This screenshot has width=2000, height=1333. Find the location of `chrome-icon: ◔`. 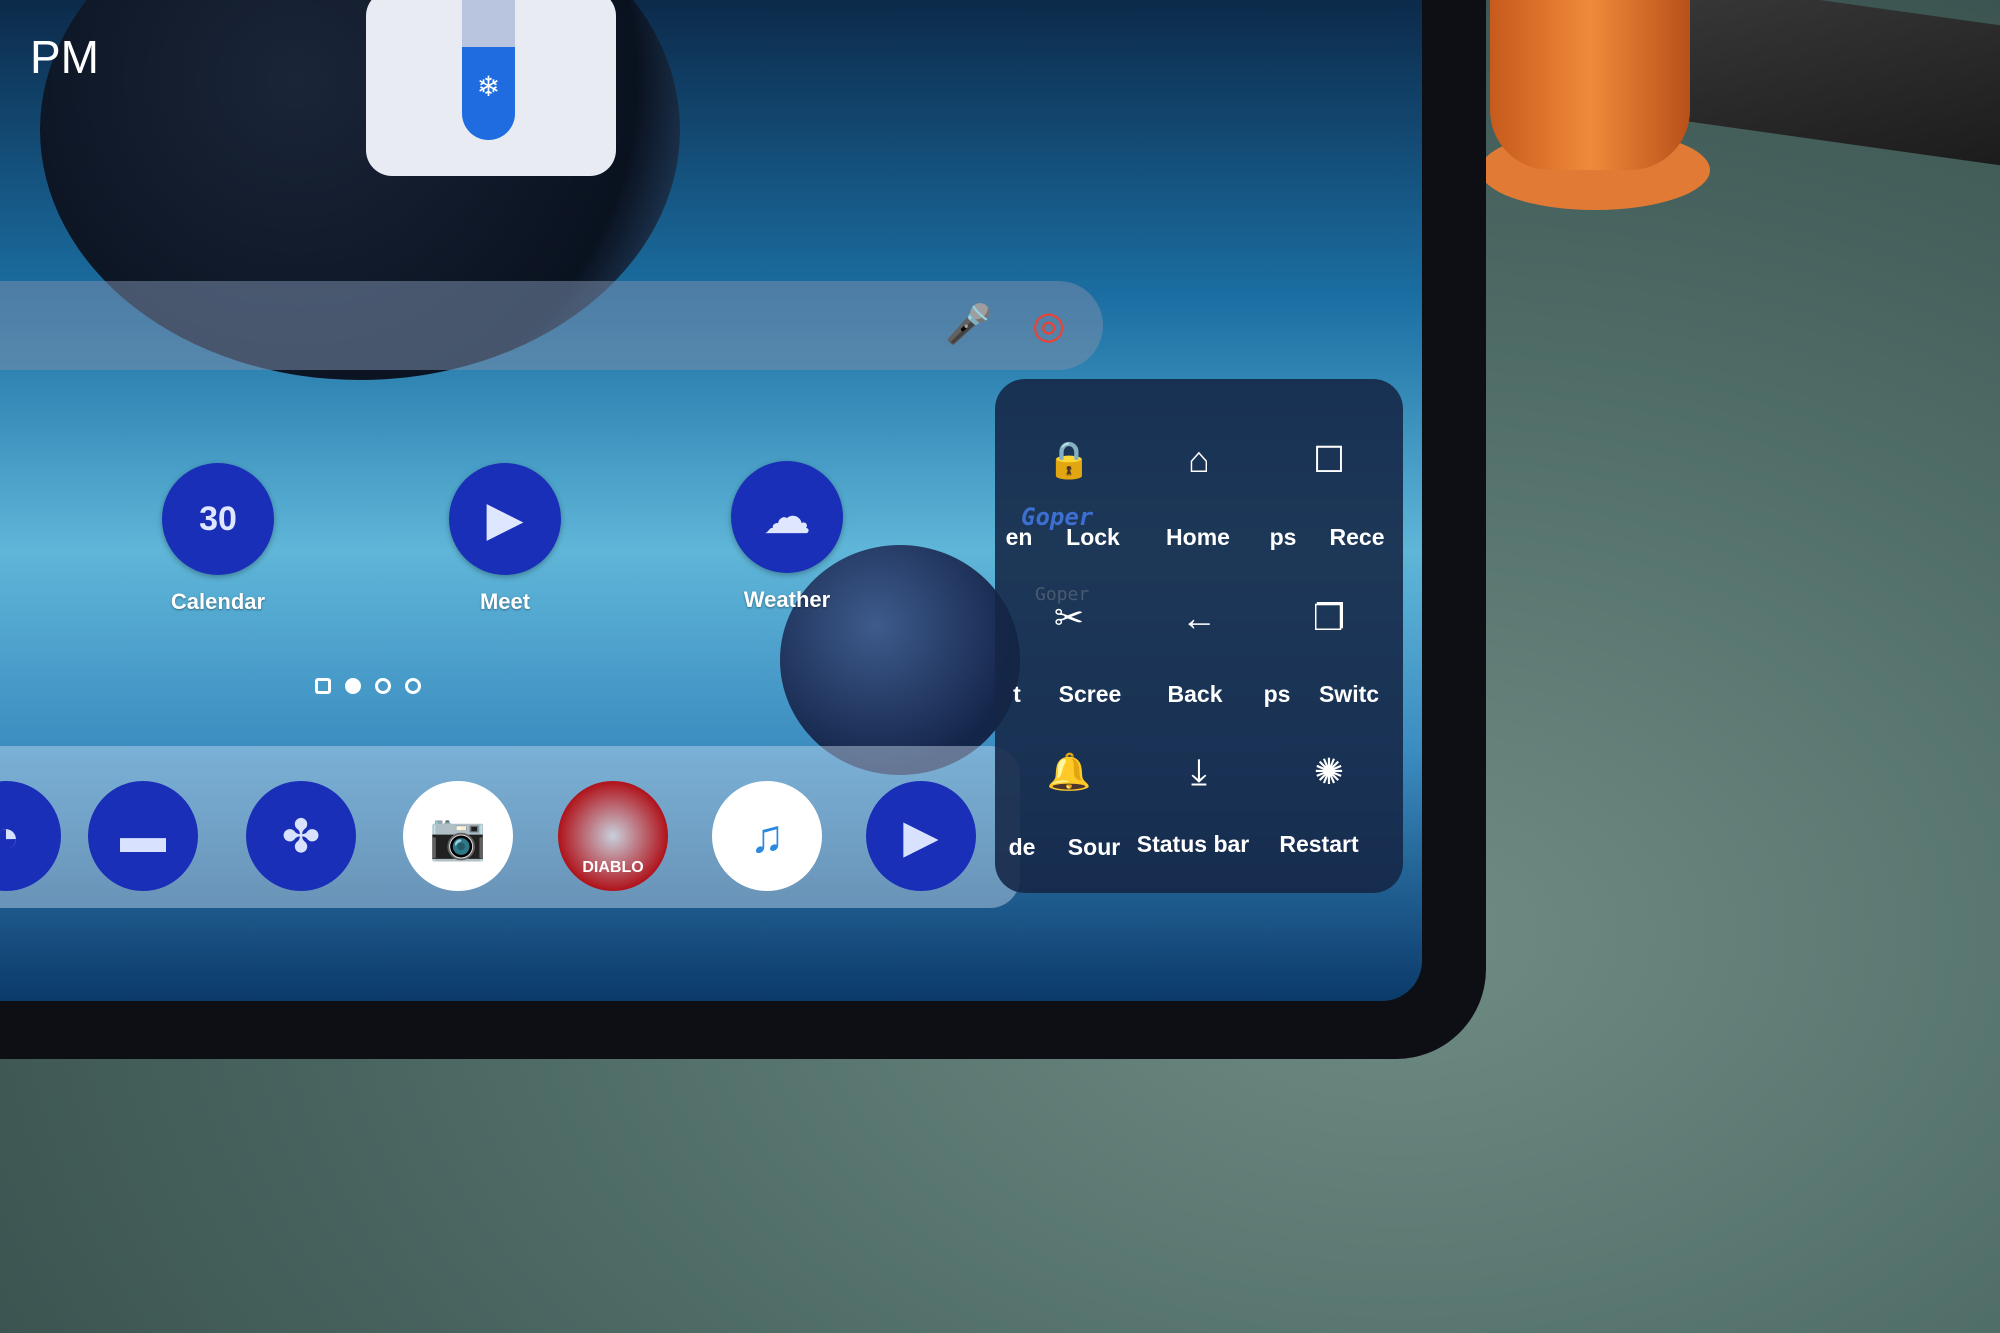

chrome-icon: ◔ is located at coordinates (30, 836).